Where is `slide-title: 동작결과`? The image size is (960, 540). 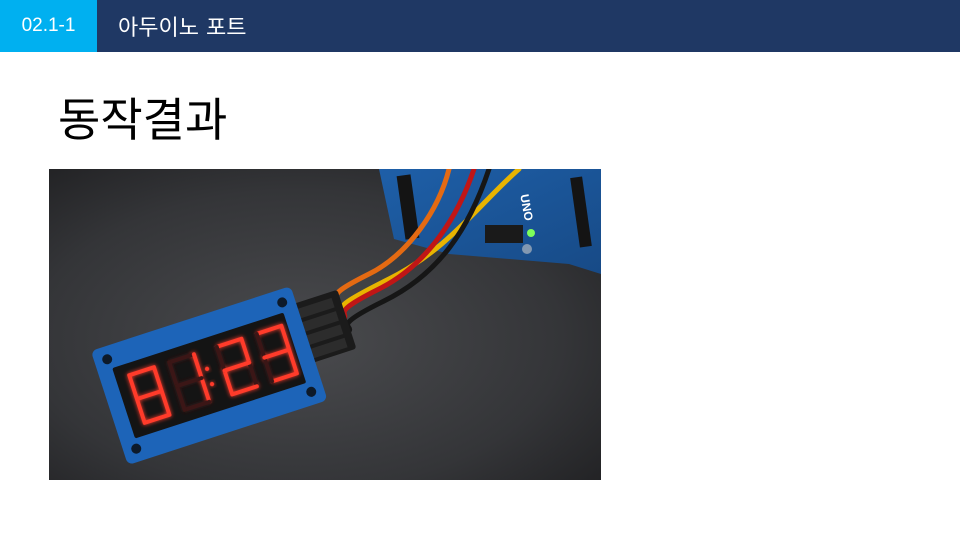
slide-title: 동작결과 is located at coordinates (143, 120).